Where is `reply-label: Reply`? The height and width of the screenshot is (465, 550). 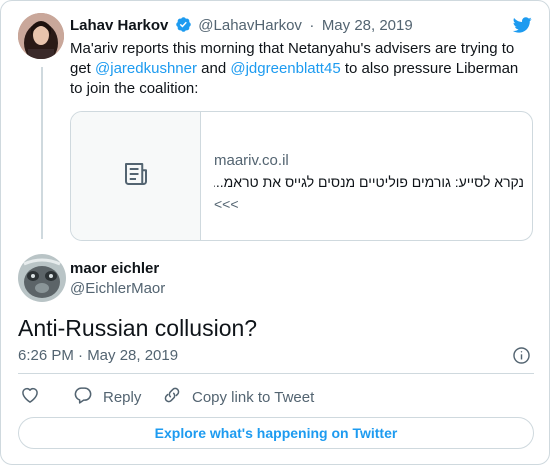
reply-label: Reply is located at coordinates (122, 397).